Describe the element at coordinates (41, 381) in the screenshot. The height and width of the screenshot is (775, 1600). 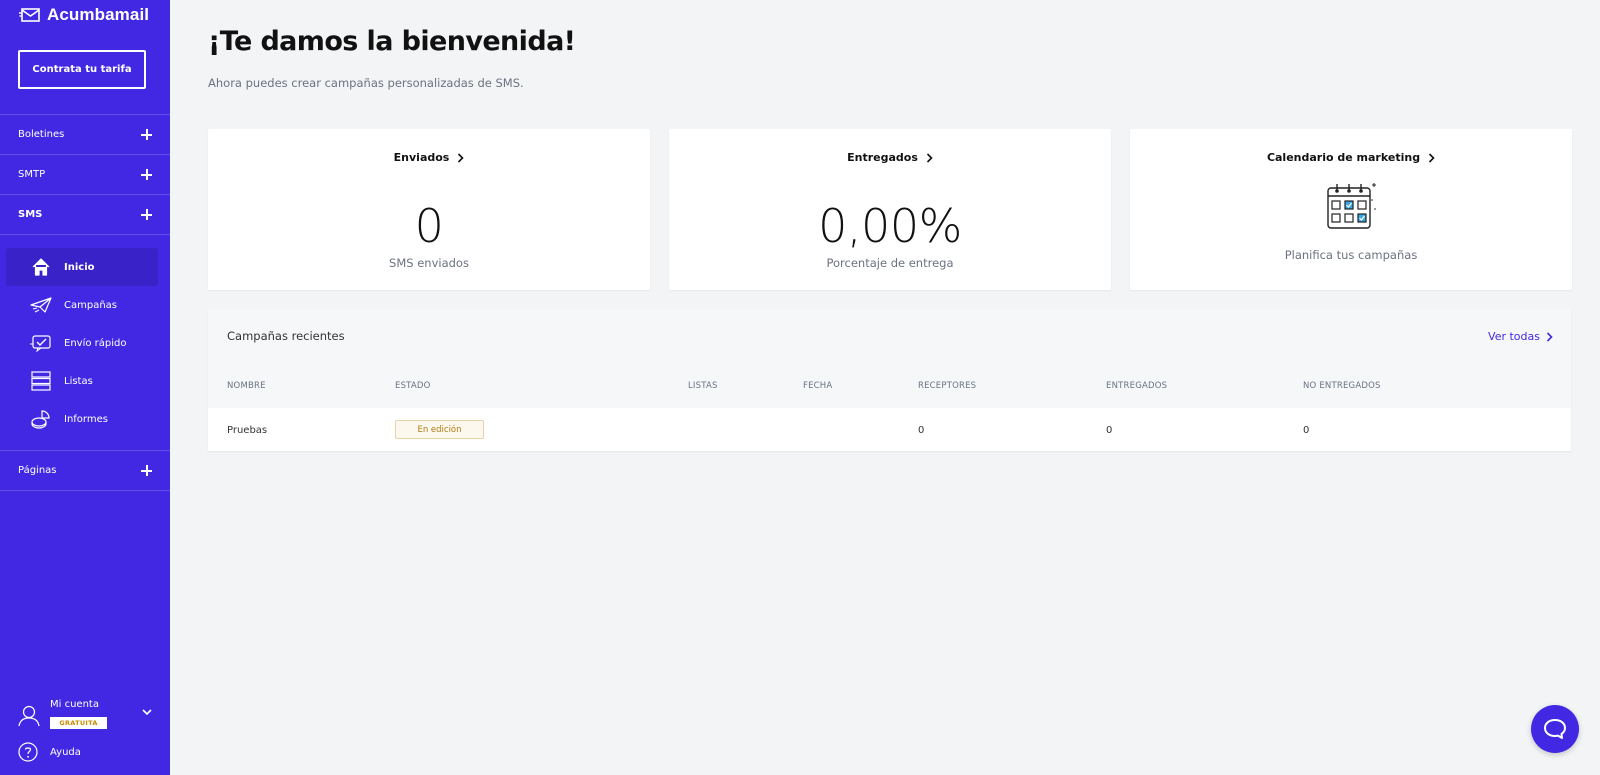
I see `list-icon` at that location.